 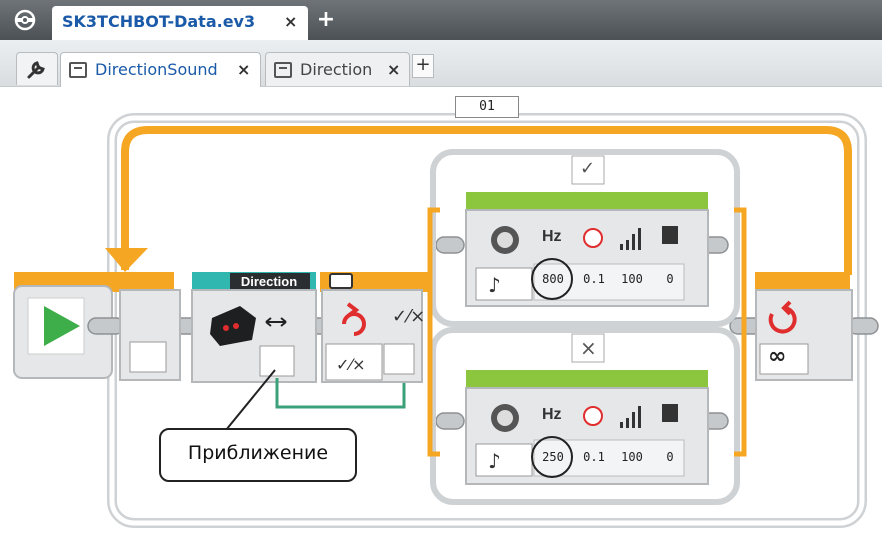 I want to click on sensor-header-label: Direction, so click(x=269, y=281).